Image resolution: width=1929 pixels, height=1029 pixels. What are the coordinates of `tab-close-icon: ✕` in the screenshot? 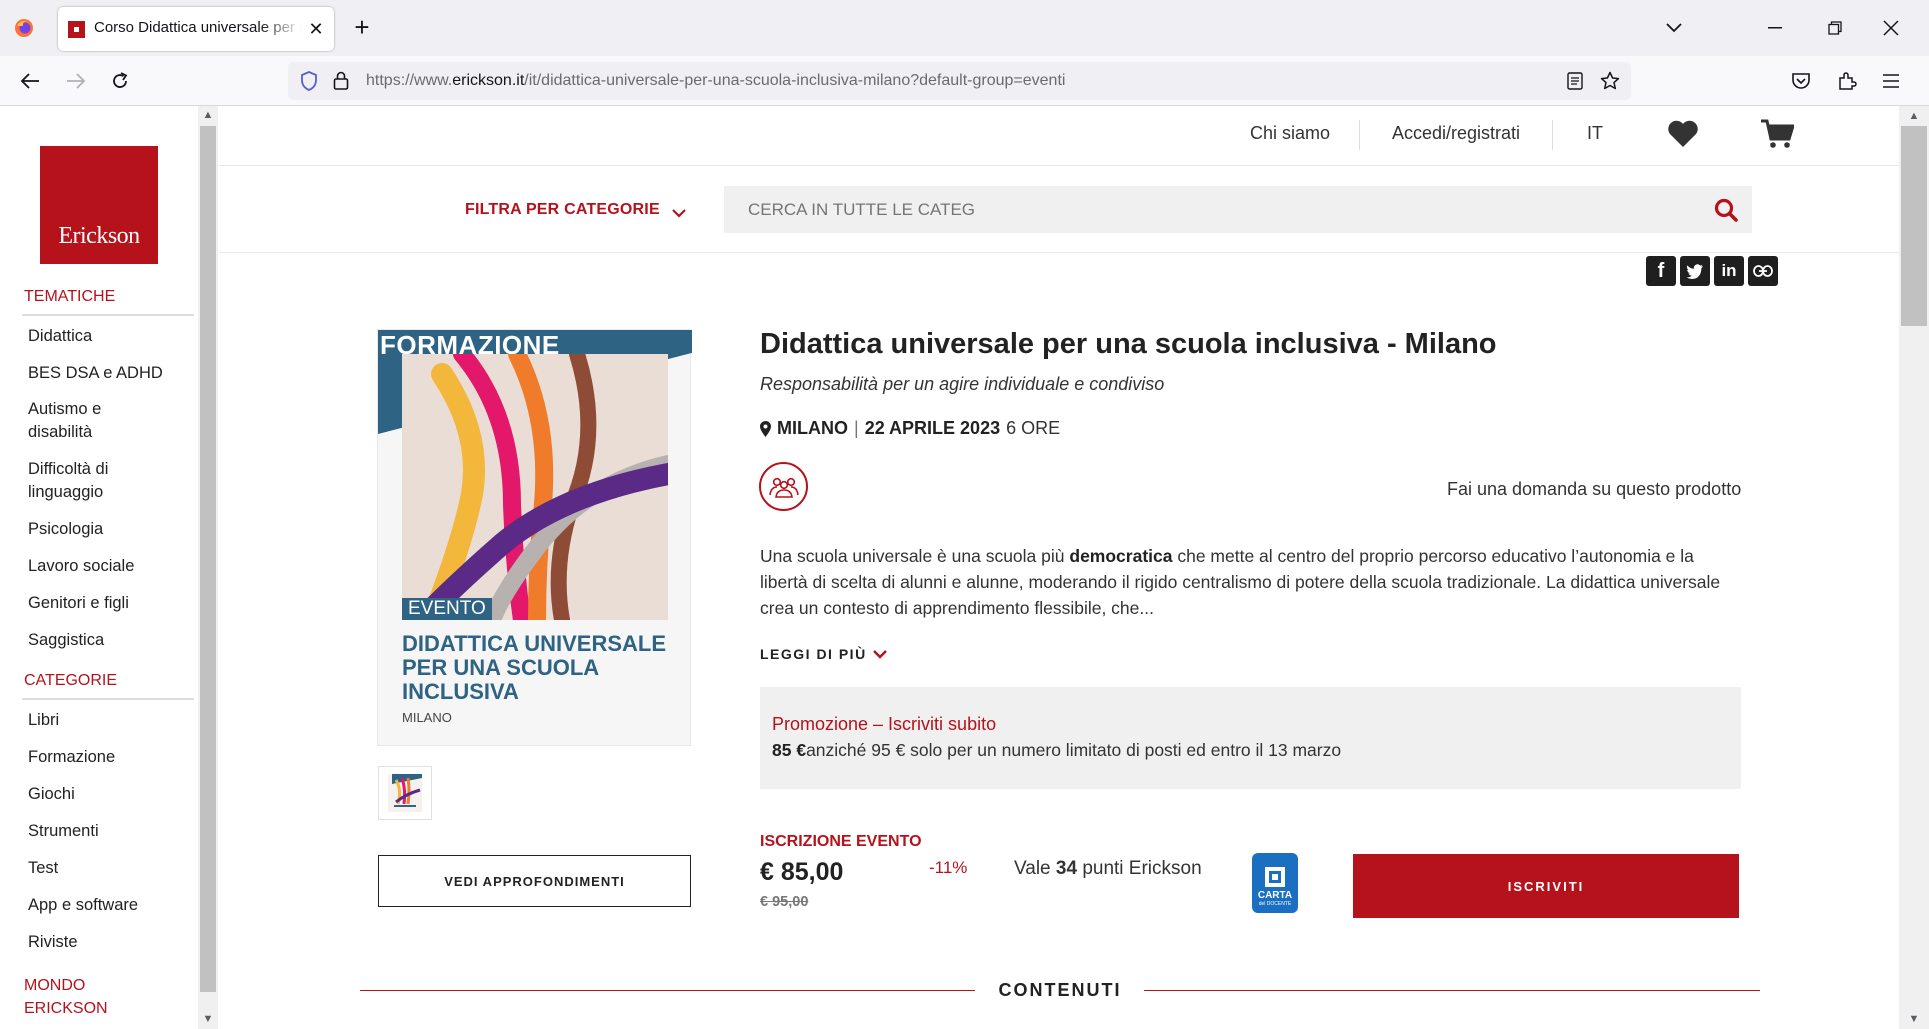 It's located at (316, 29).